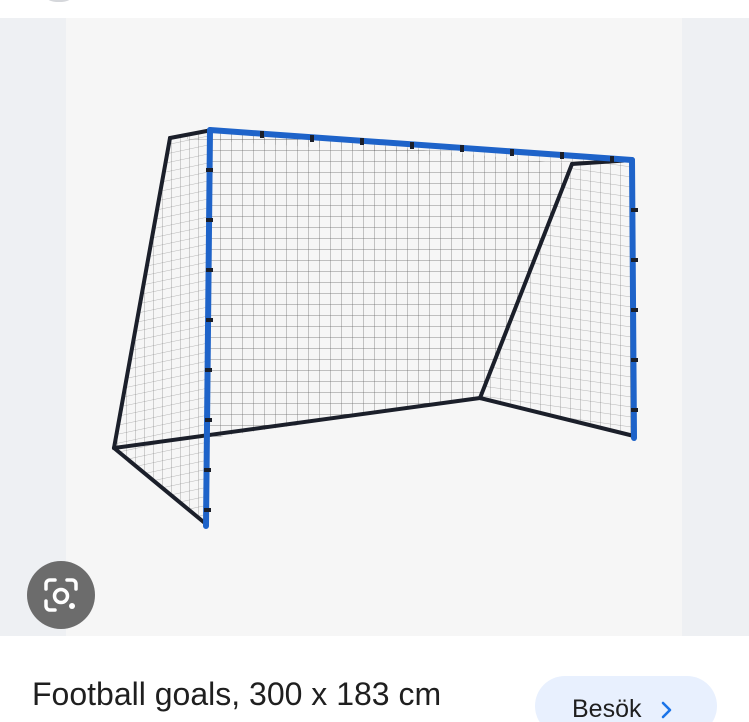 This screenshot has height=722, width=749. Describe the element at coordinates (374, 9) in the screenshot. I see `top-strip` at that location.